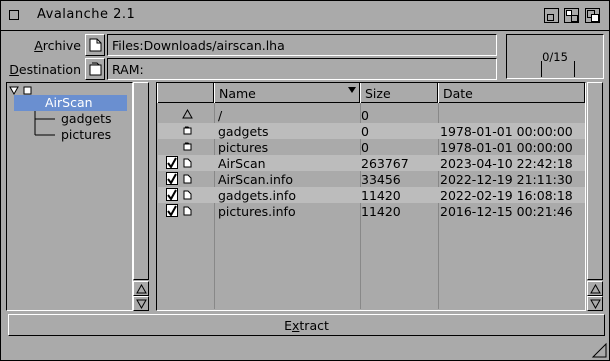  I want to click on row-name: gadgets, so click(243, 131).